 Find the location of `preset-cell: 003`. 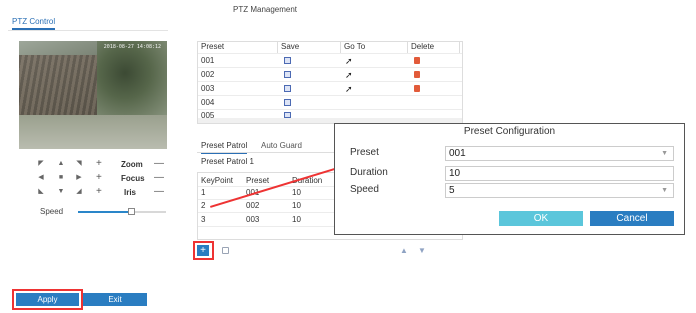

preset-cell: 003 is located at coordinates (253, 219).